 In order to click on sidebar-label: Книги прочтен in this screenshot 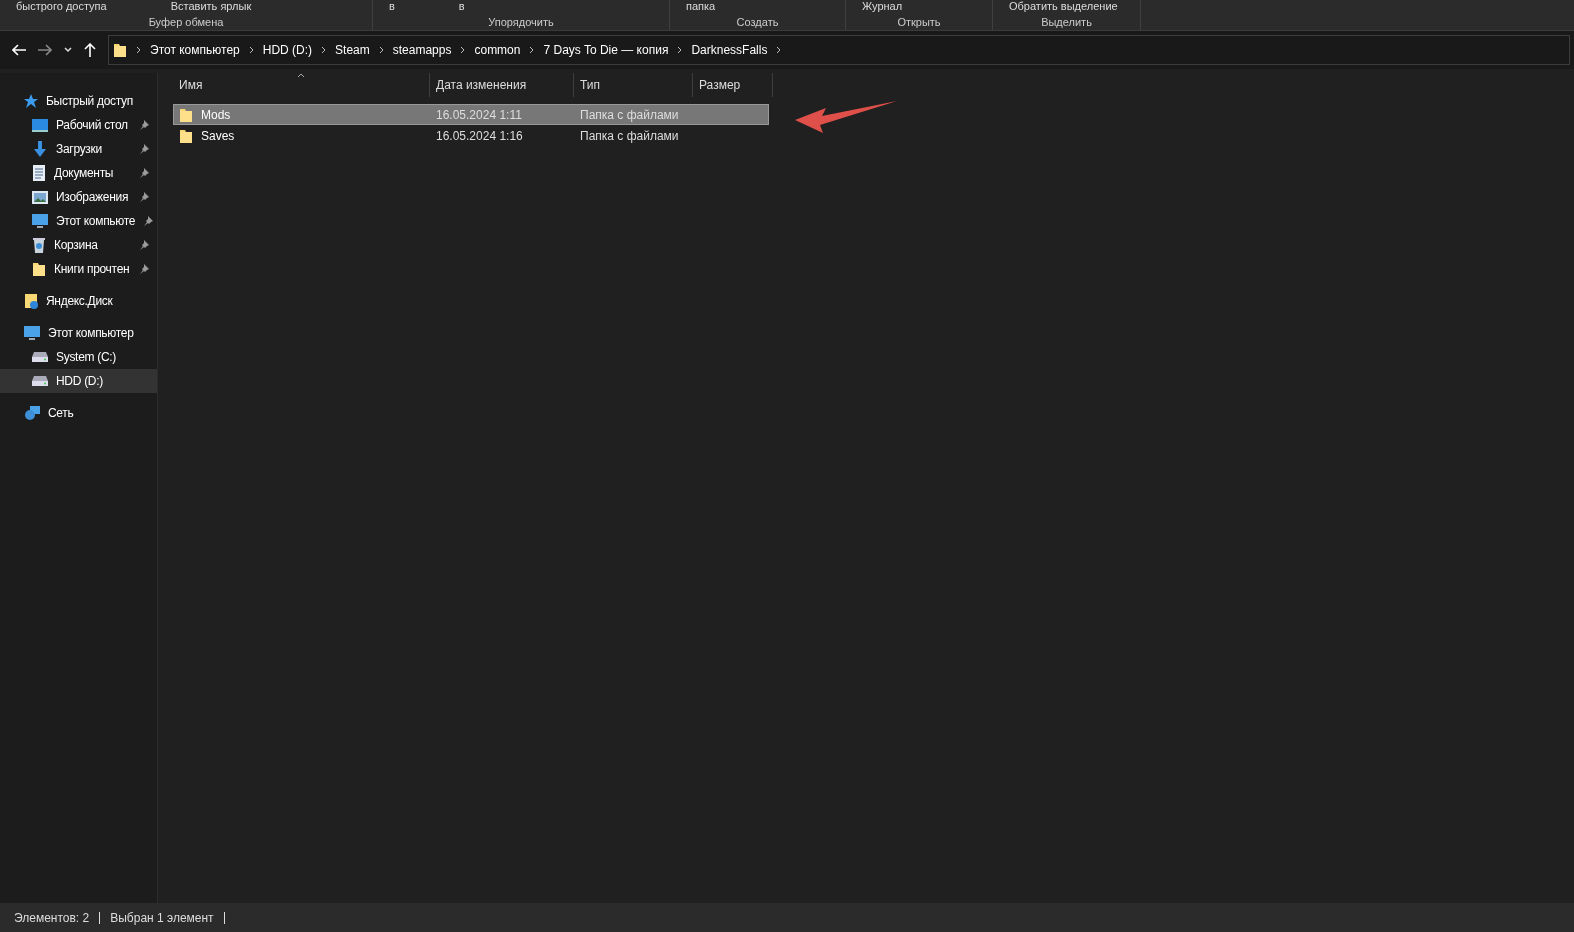, I will do `click(92, 269)`.